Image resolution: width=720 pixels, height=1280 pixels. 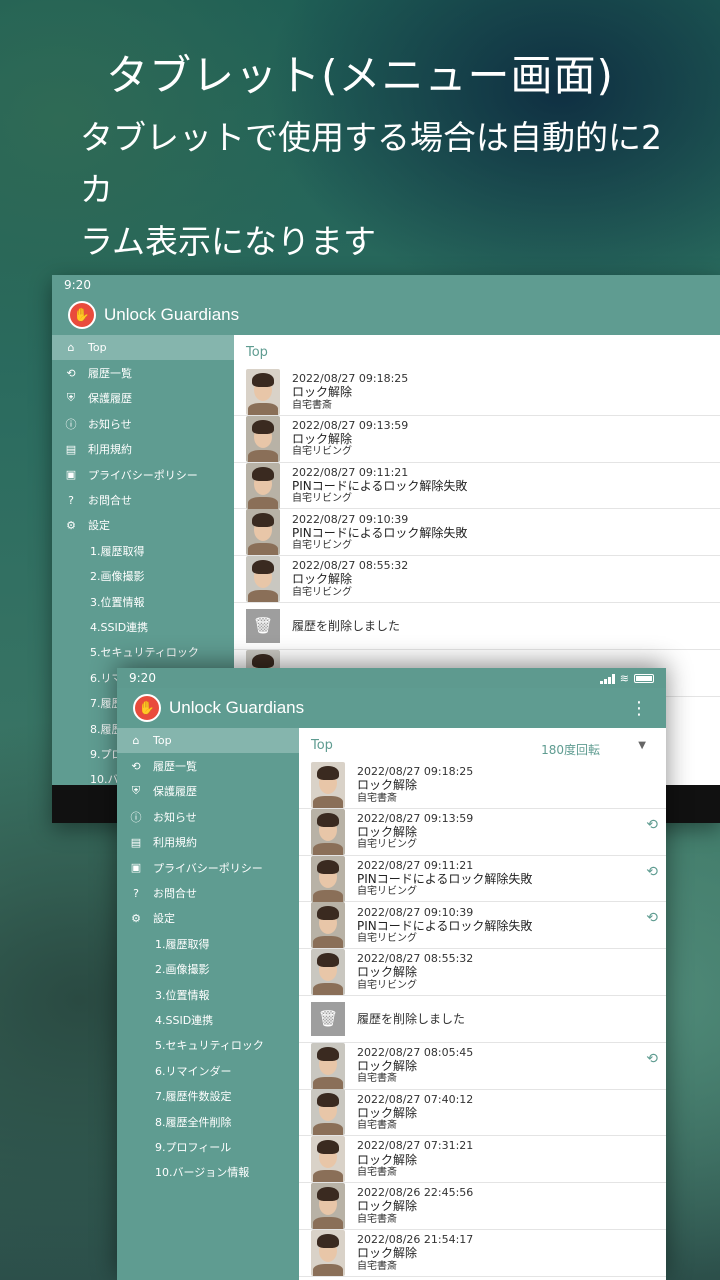 I want to click on event-date: 2022/08/27 08:05:45, so click(x=415, y=1052).